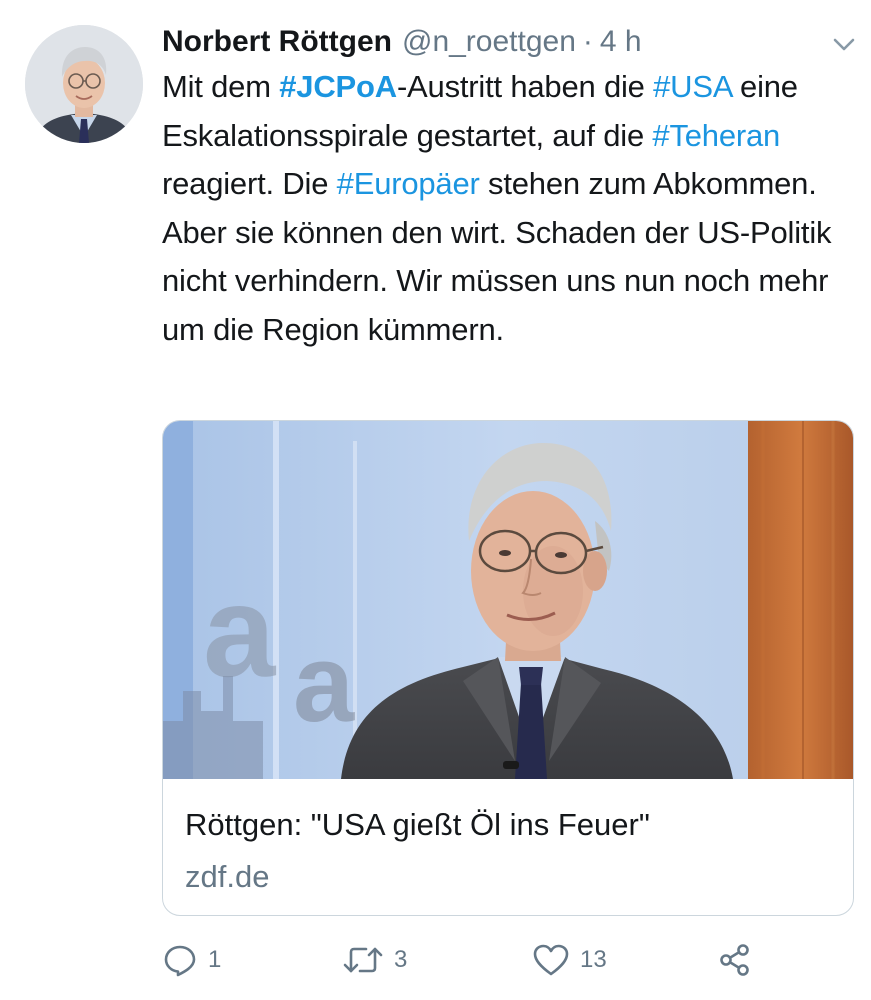  Describe the element at coordinates (593, 959) in the screenshot. I see `like-count: 13` at that location.